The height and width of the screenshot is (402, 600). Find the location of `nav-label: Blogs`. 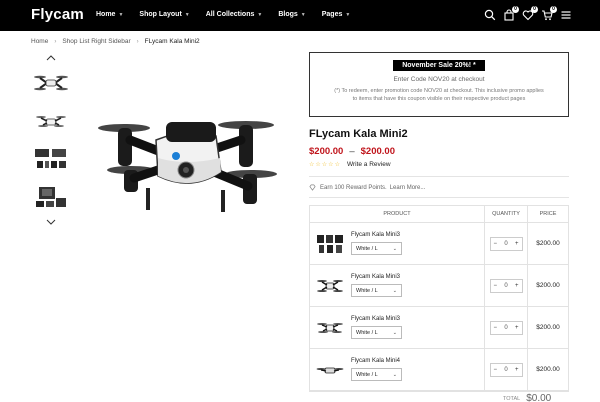

nav-label: Blogs is located at coordinates (288, 14).